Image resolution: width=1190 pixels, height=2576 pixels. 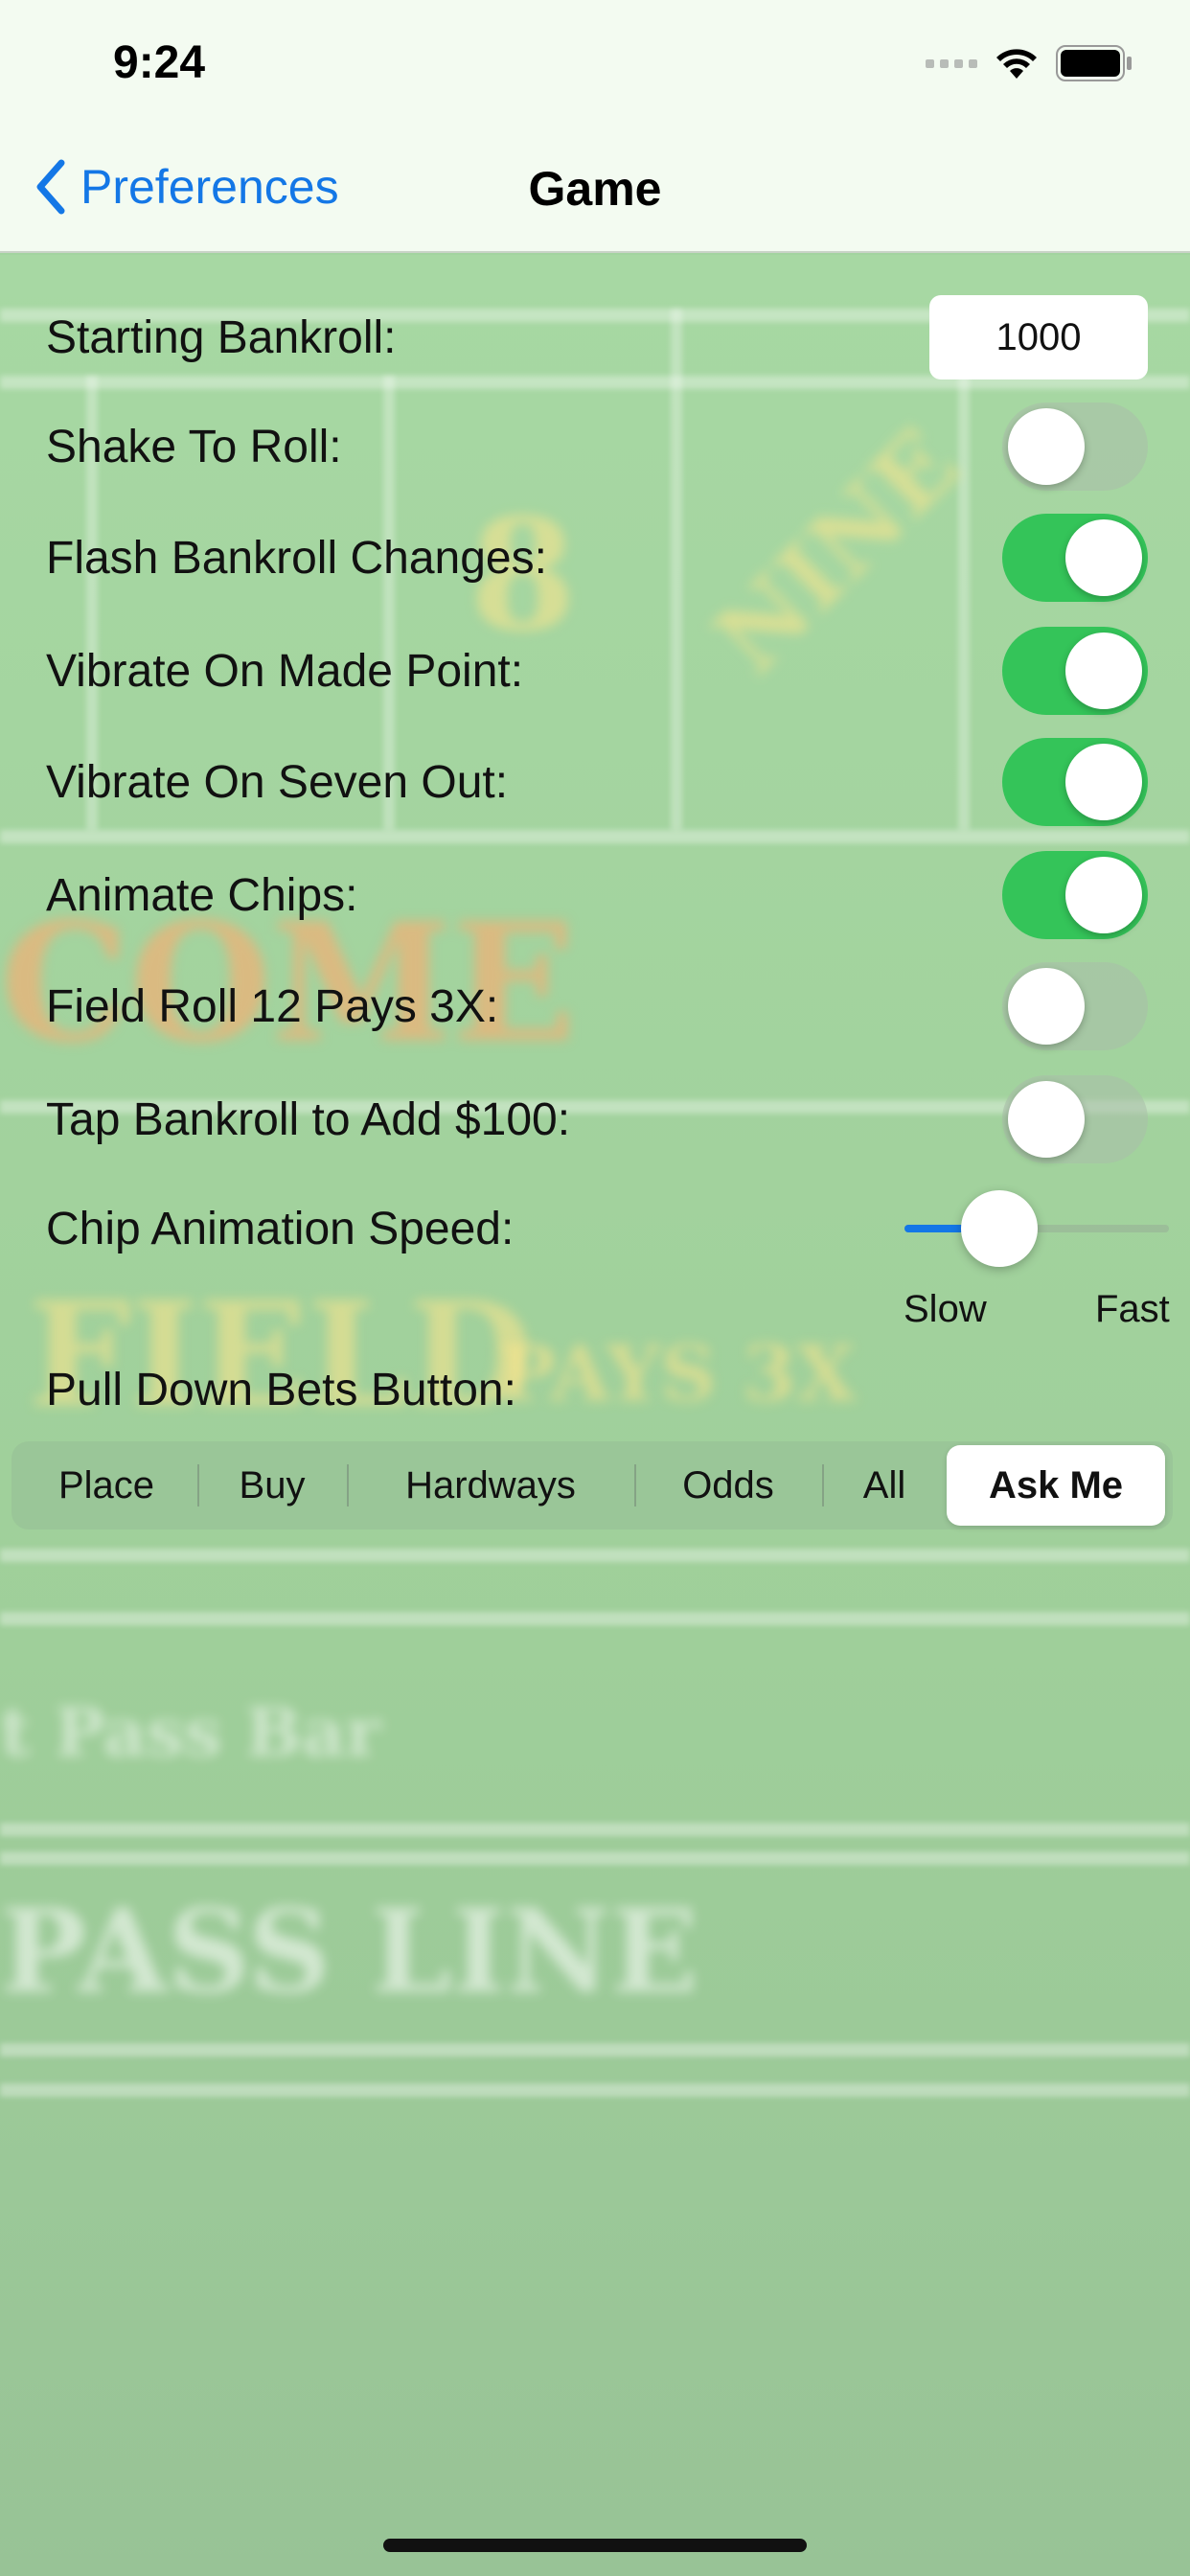 What do you see at coordinates (728, 1485) in the screenshot?
I see `segment-odds: Odds` at bounding box center [728, 1485].